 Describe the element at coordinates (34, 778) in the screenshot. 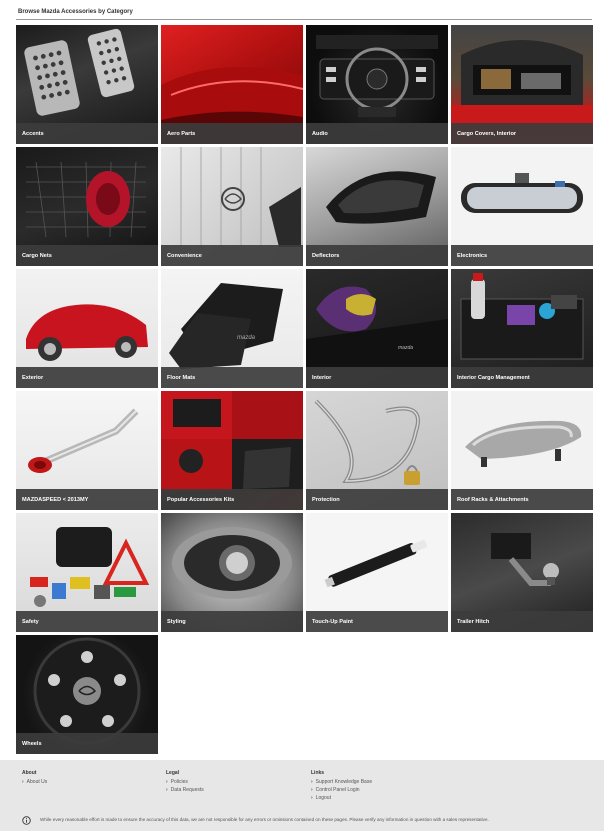

I see `footer-about: About About Us` at that location.